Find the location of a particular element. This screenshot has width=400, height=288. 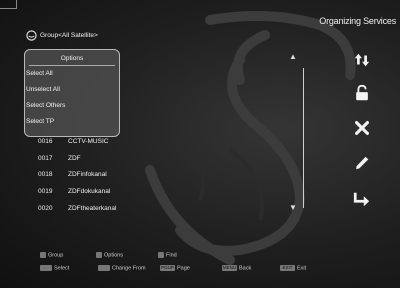

group-selector: Group<All Satellite> is located at coordinates (62, 35).